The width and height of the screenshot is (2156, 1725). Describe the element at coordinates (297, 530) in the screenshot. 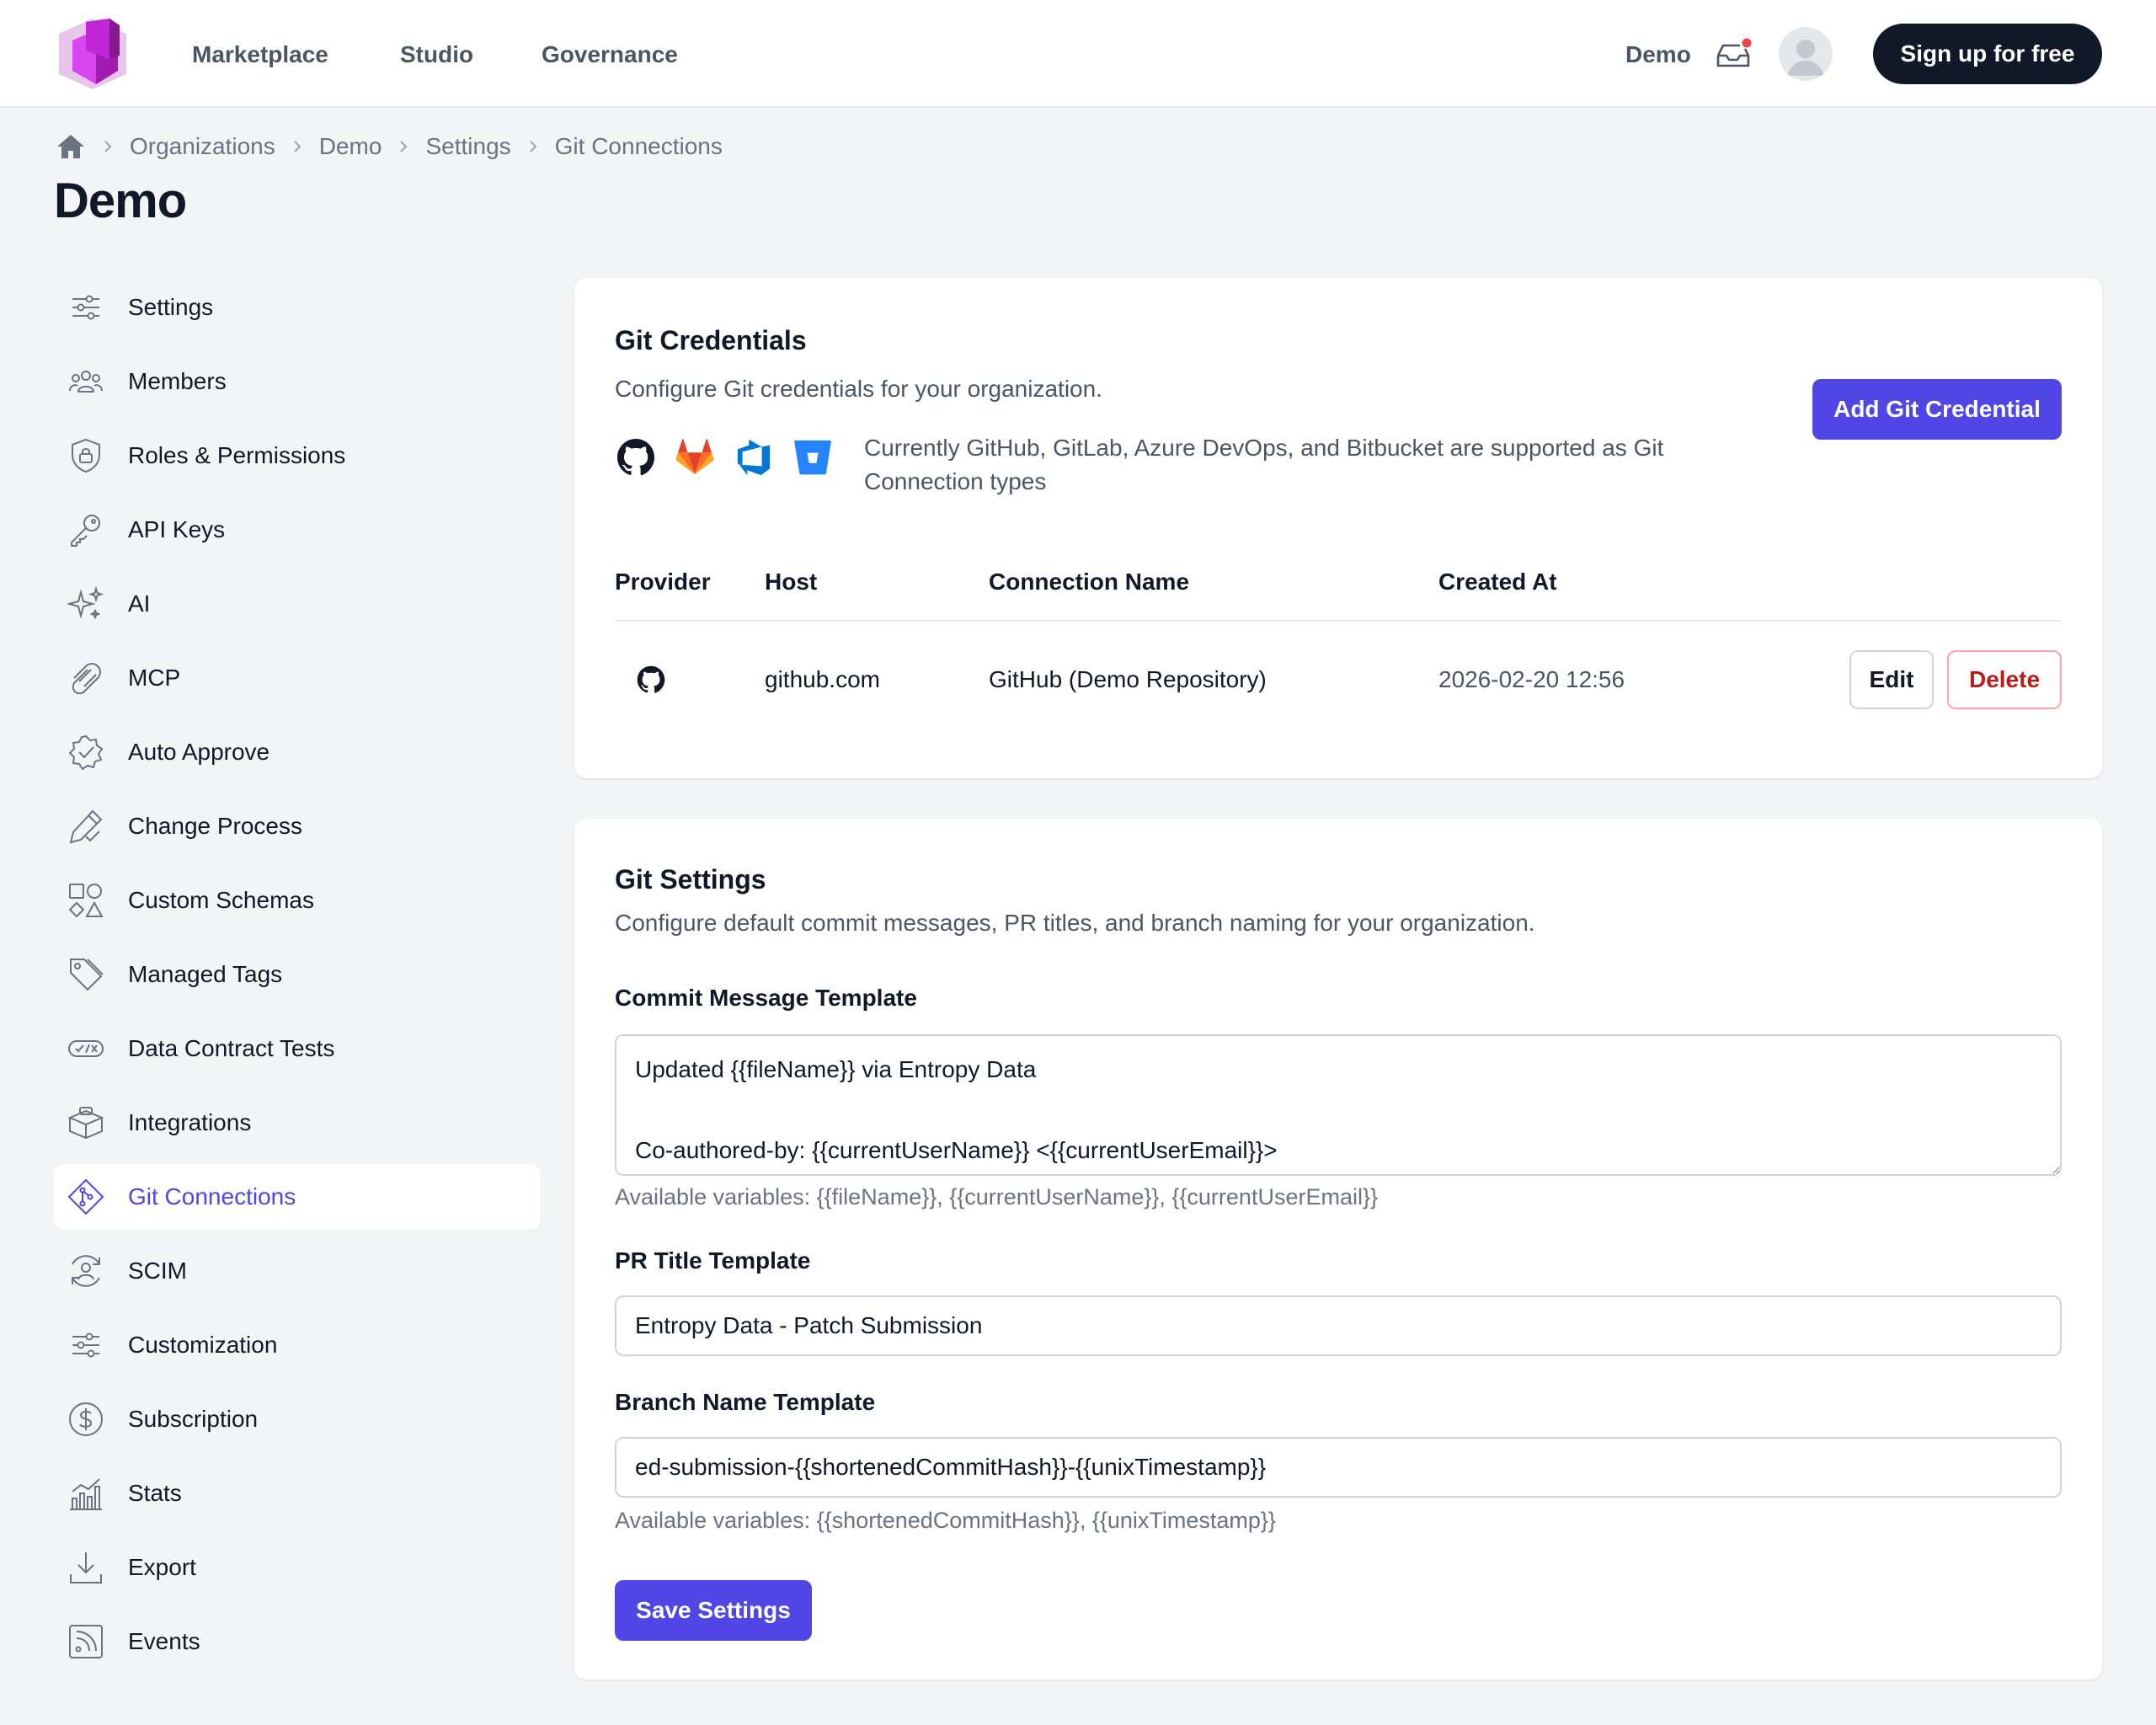

I see `sidebar-item-api-keys: API Keys` at that location.